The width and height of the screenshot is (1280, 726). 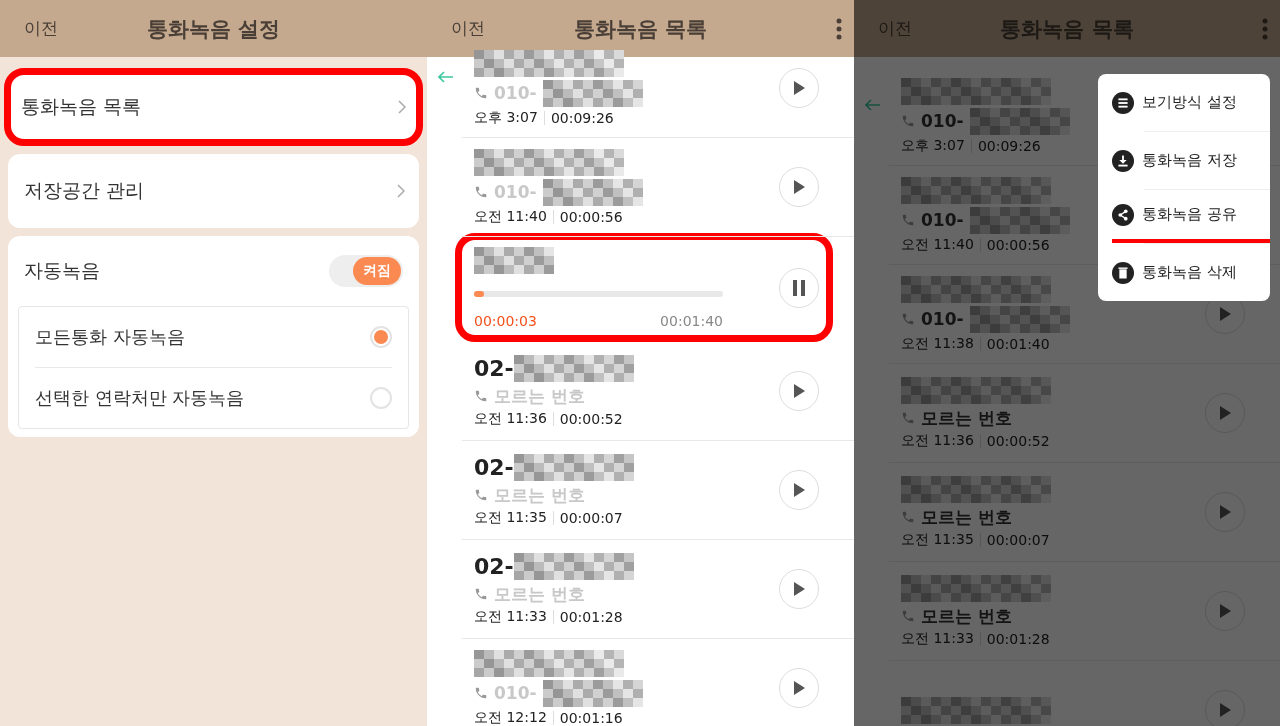 I want to click on total-time: 00:01:40, so click(x=691, y=320).